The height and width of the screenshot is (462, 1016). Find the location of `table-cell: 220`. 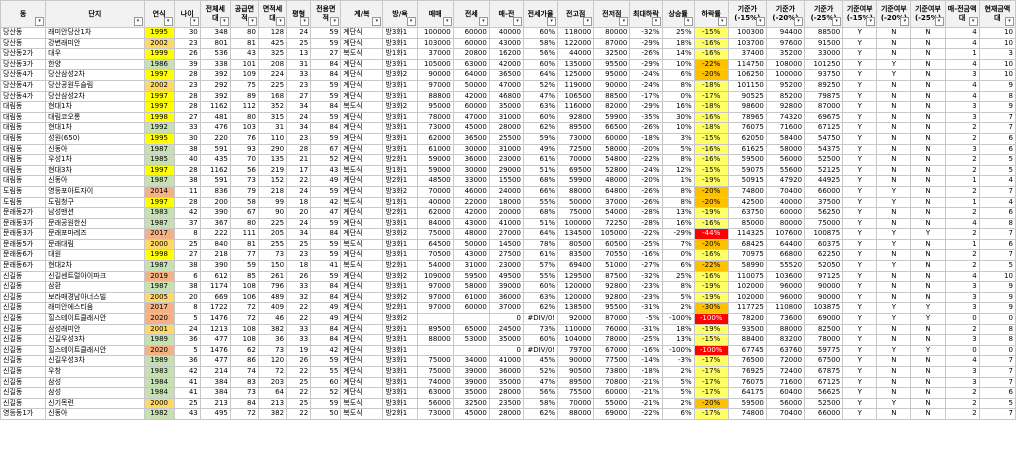

table-cell: 220 is located at coordinates (215, 138).